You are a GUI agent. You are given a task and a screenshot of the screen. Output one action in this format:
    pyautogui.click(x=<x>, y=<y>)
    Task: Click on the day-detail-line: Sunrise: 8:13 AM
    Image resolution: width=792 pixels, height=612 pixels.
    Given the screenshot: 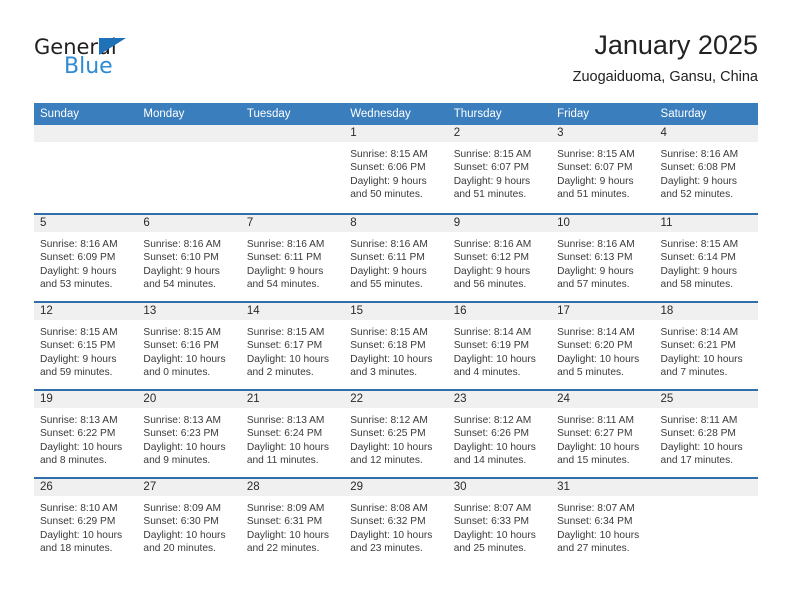 What is the action you would take?
    pyautogui.click(x=79, y=420)
    